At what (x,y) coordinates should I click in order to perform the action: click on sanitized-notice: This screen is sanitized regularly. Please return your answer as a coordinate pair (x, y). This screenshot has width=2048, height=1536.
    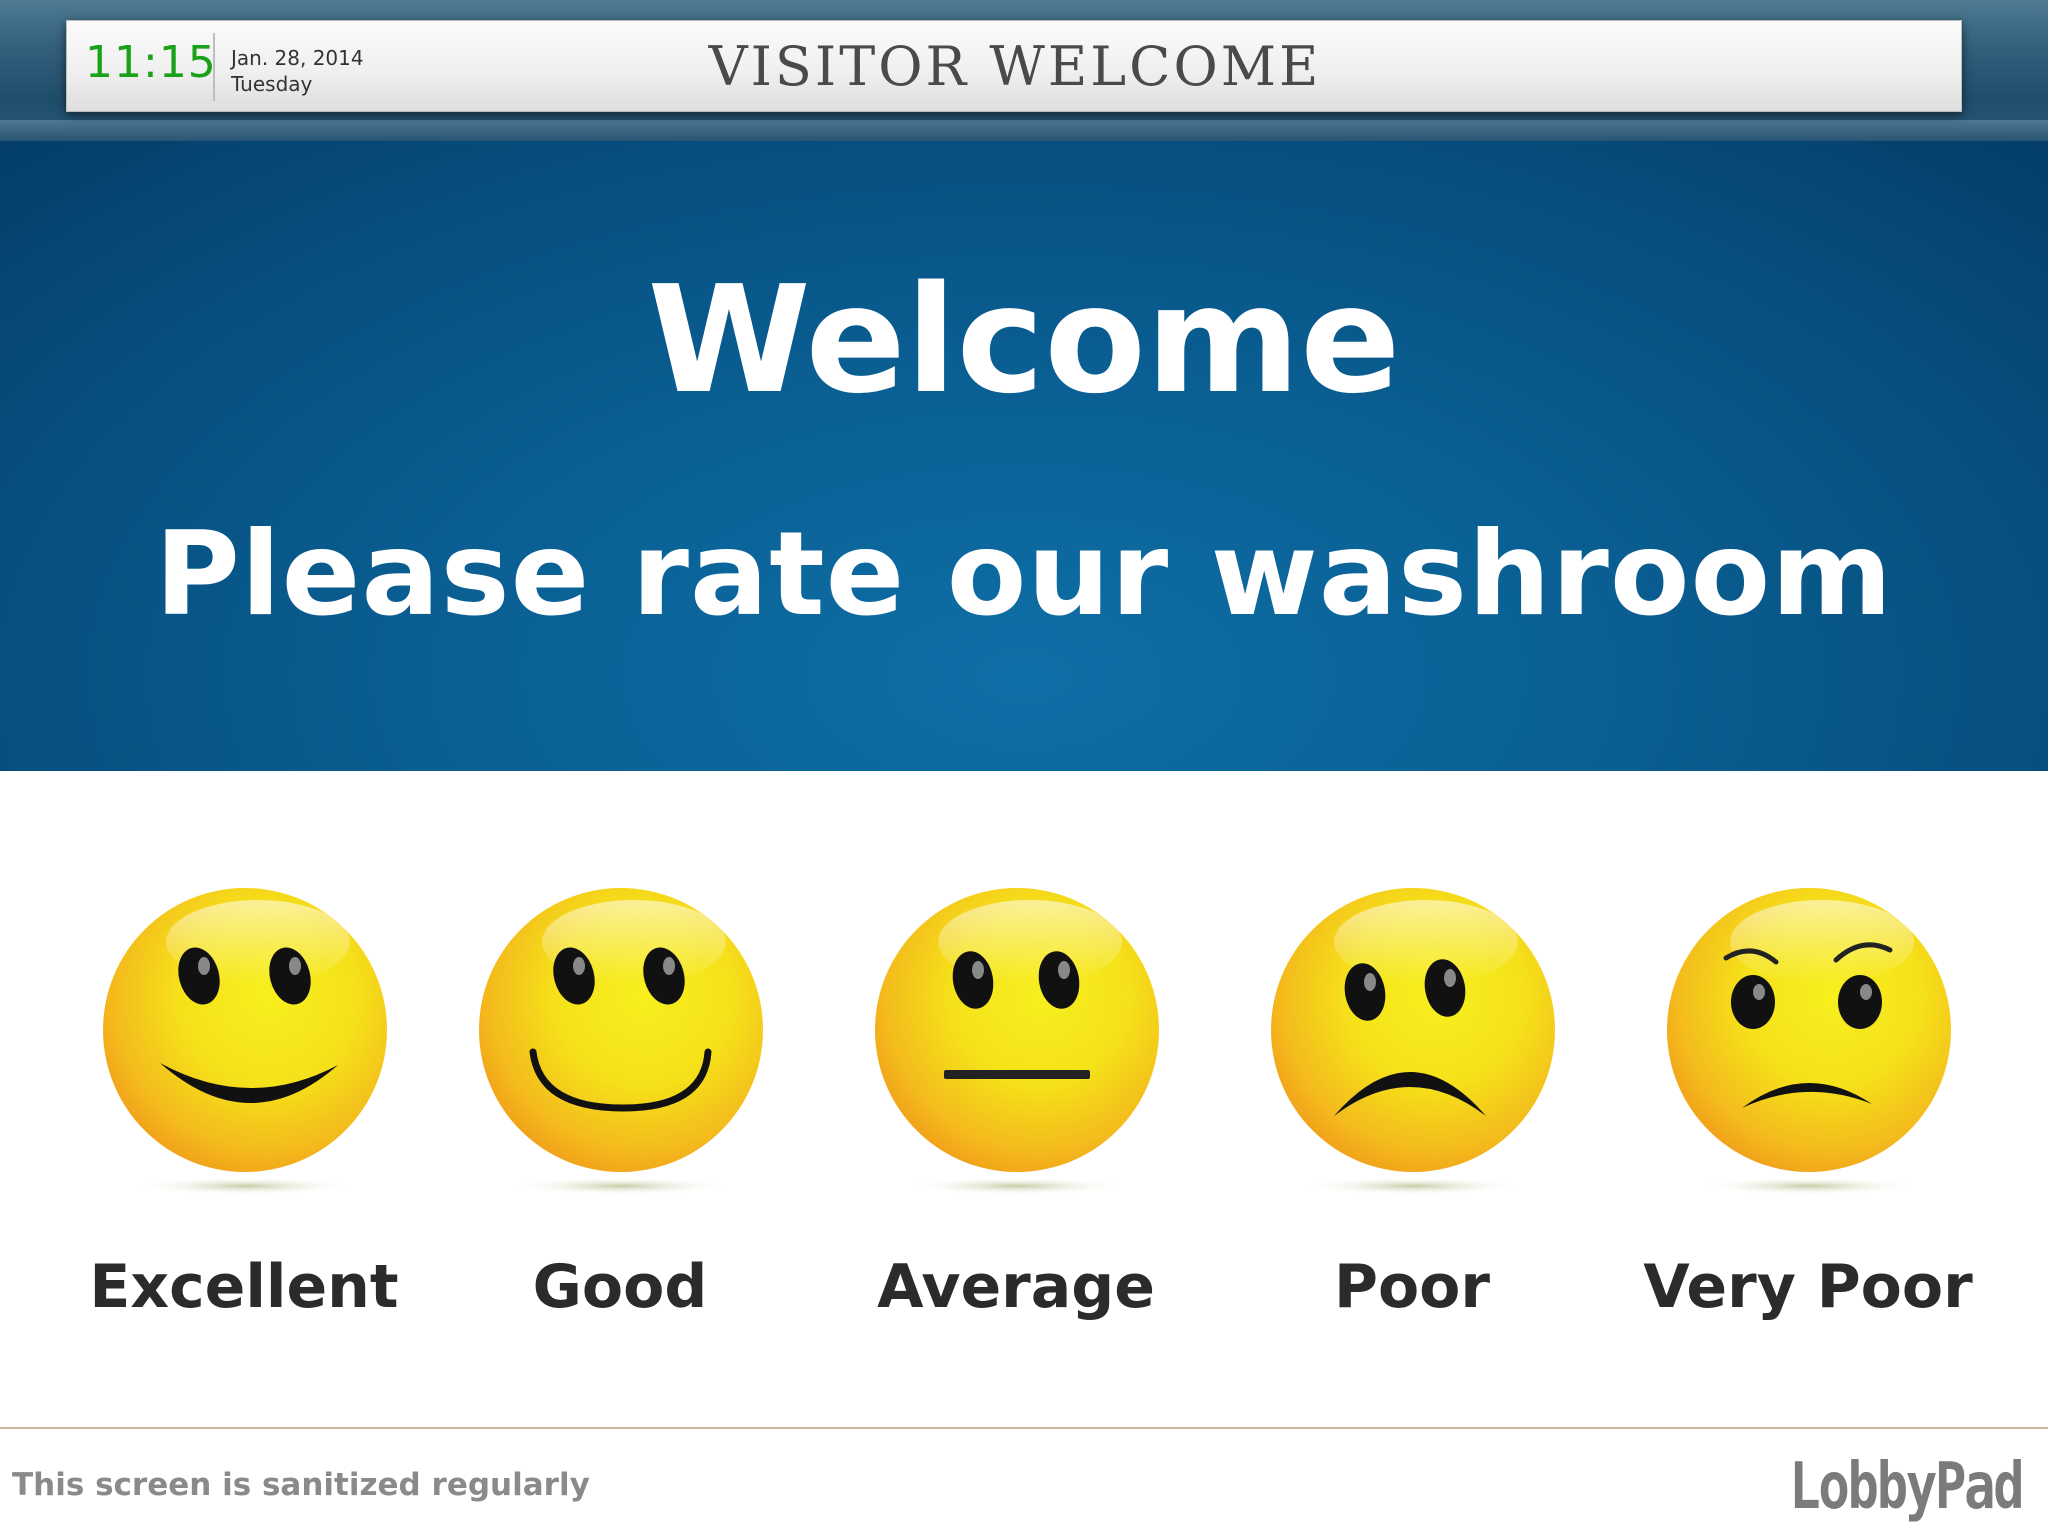
    Looking at the image, I should click on (301, 1485).